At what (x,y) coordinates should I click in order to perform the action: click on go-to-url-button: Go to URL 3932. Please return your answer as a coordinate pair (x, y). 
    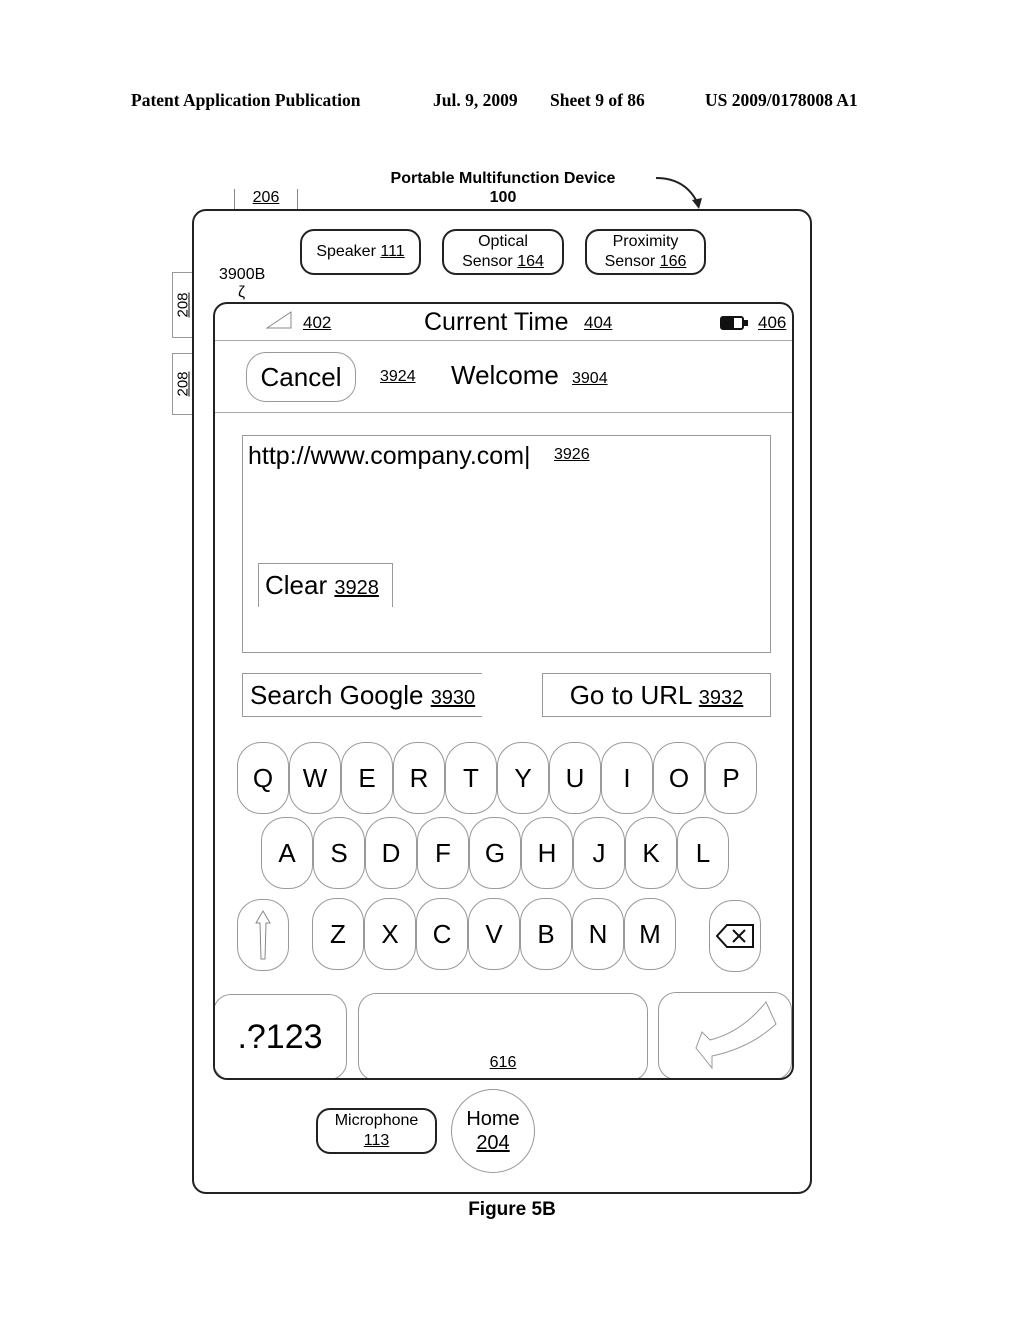
    Looking at the image, I should click on (656, 695).